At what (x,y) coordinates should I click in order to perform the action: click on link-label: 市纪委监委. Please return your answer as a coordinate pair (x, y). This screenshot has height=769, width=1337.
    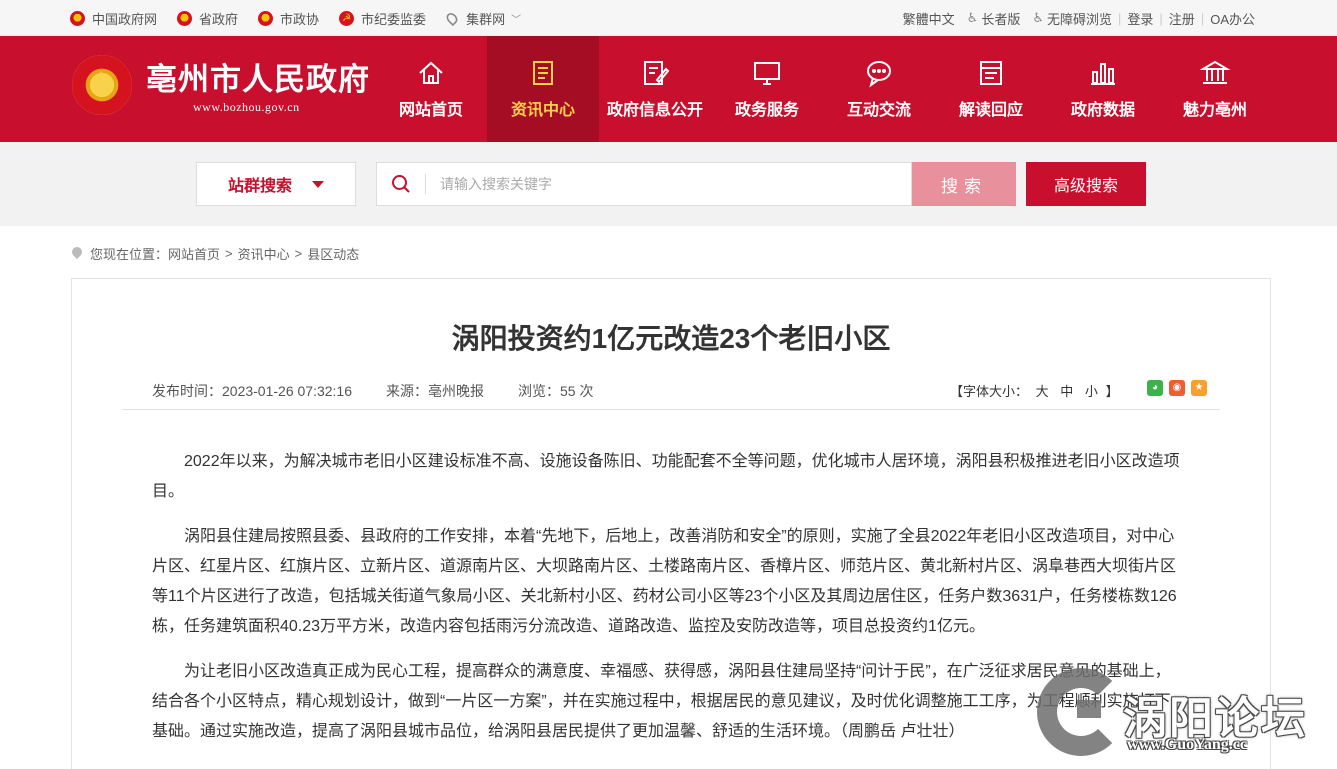
    Looking at the image, I should click on (394, 19).